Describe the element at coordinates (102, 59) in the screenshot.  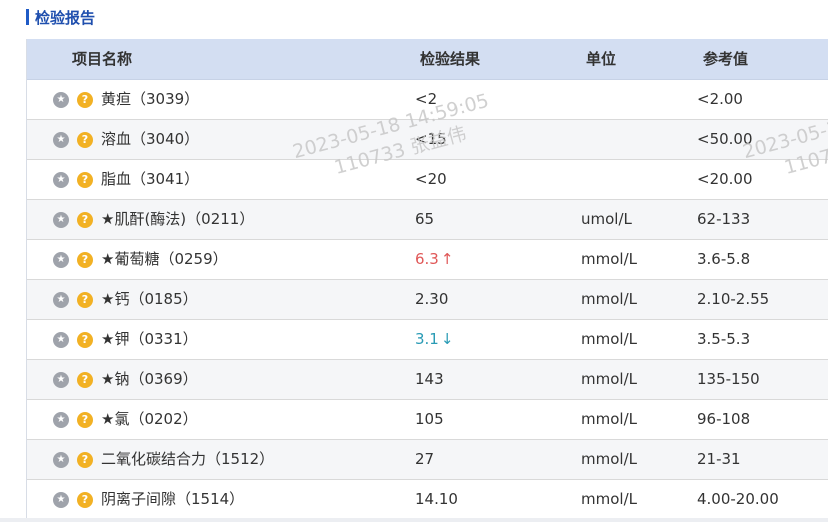
I see `column-header-item-name: 项目名称` at that location.